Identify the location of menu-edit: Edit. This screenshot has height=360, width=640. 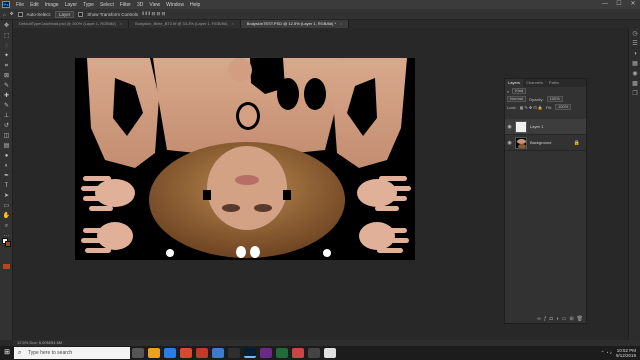
(34, 5).